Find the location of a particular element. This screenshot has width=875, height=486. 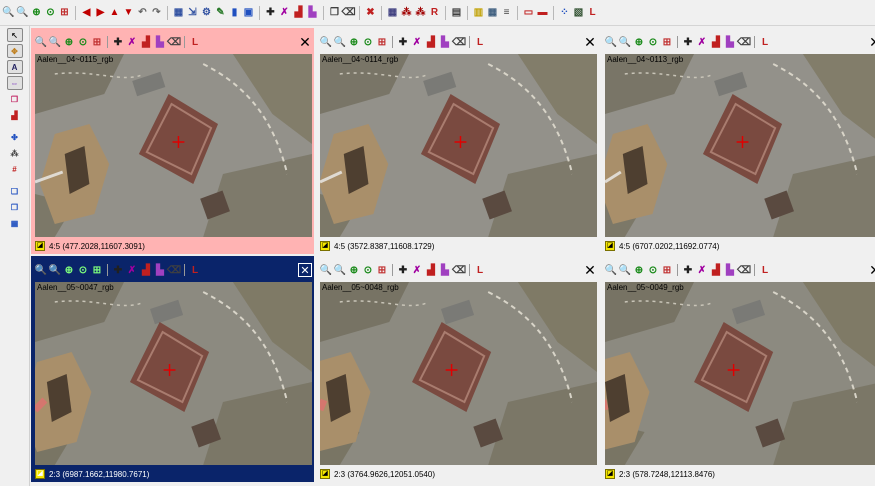

puzzle-tool-icon: ✤ is located at coordinates (15, 137).